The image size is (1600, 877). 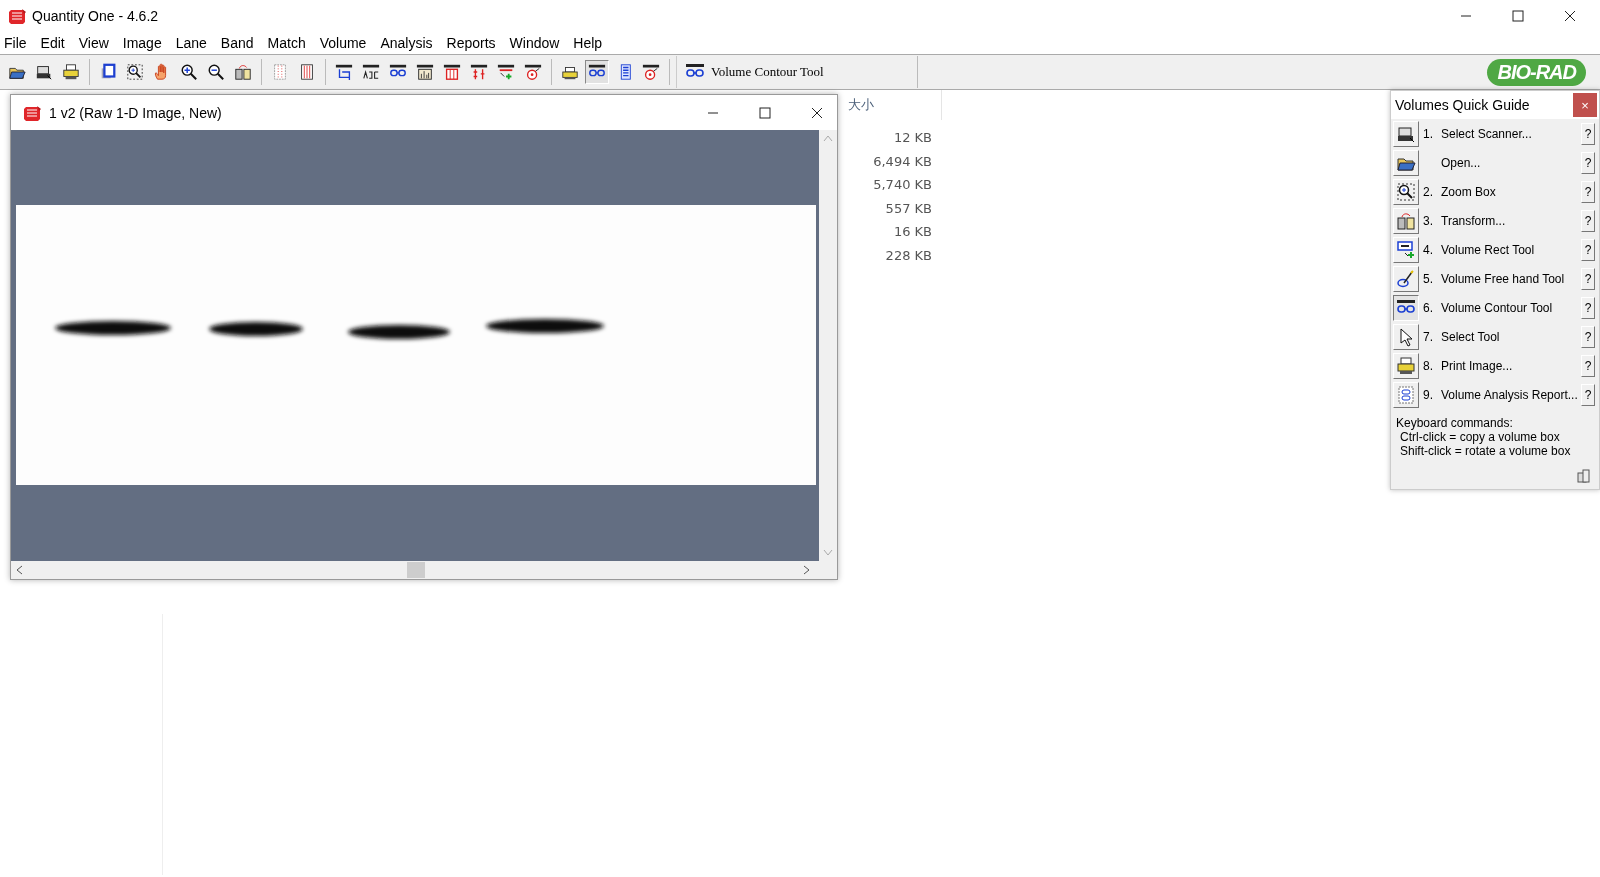 What do you see at coordinates (474, 43) in the screenshot?
I see `menu-item: Reports` at bounding box center [474, 43].